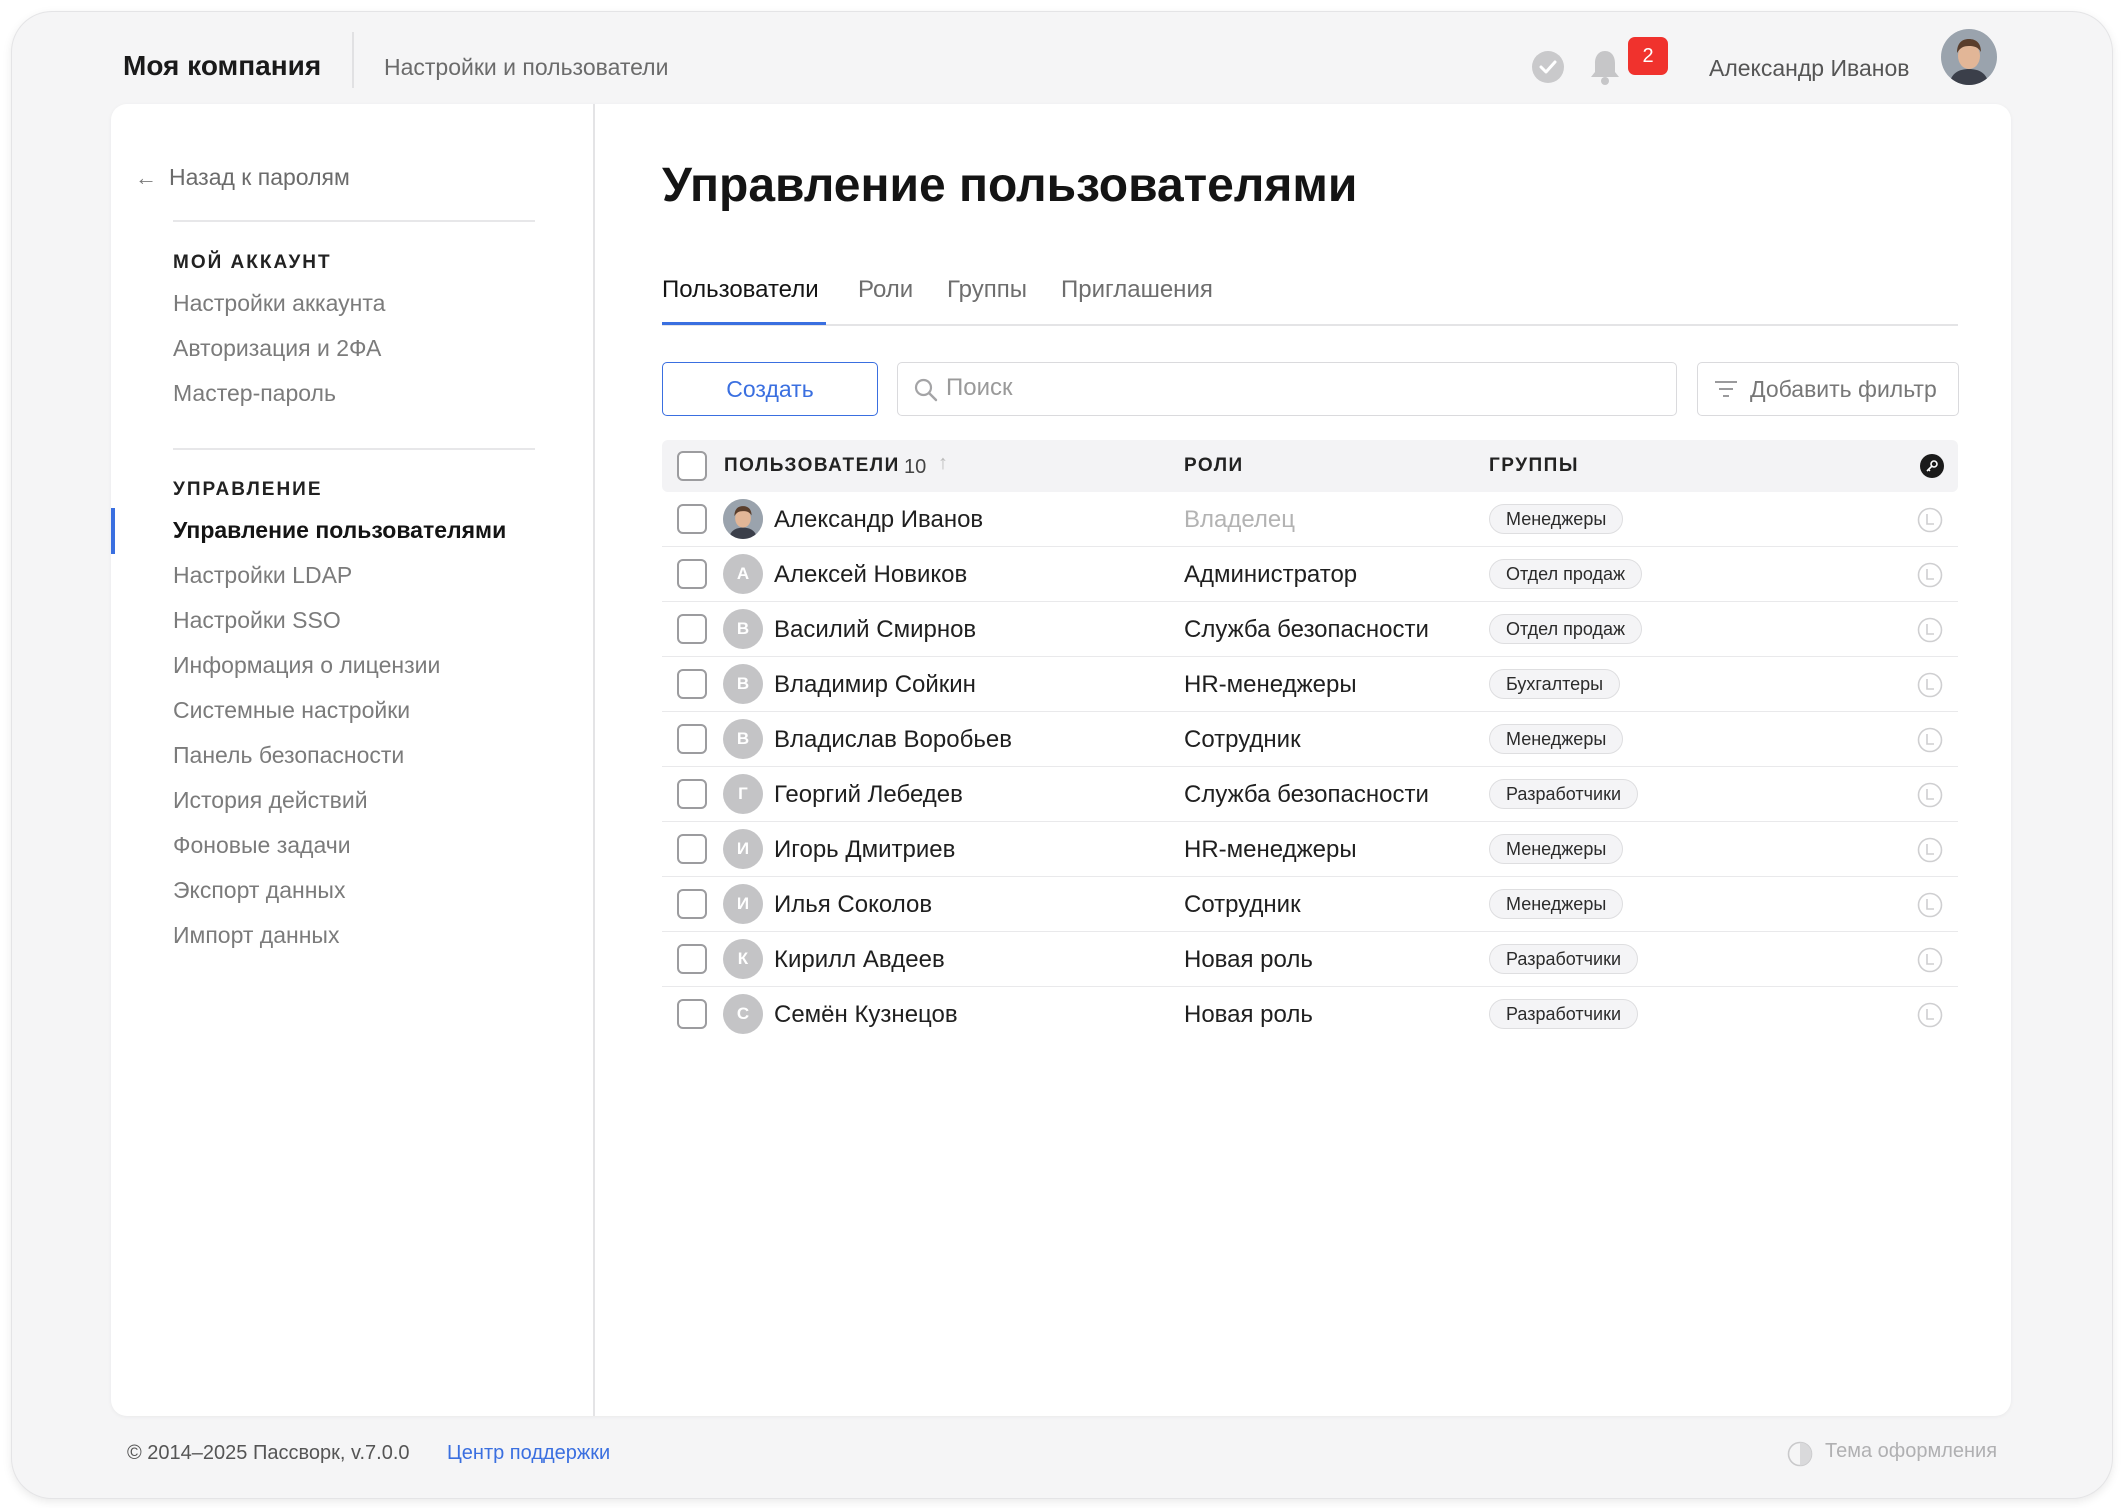  What do you see at coordinates (1310, 298) in the screenshot?
I see `tabs: Пользователи Роли Группы Приглашения` at bounding box center [1310, 298].